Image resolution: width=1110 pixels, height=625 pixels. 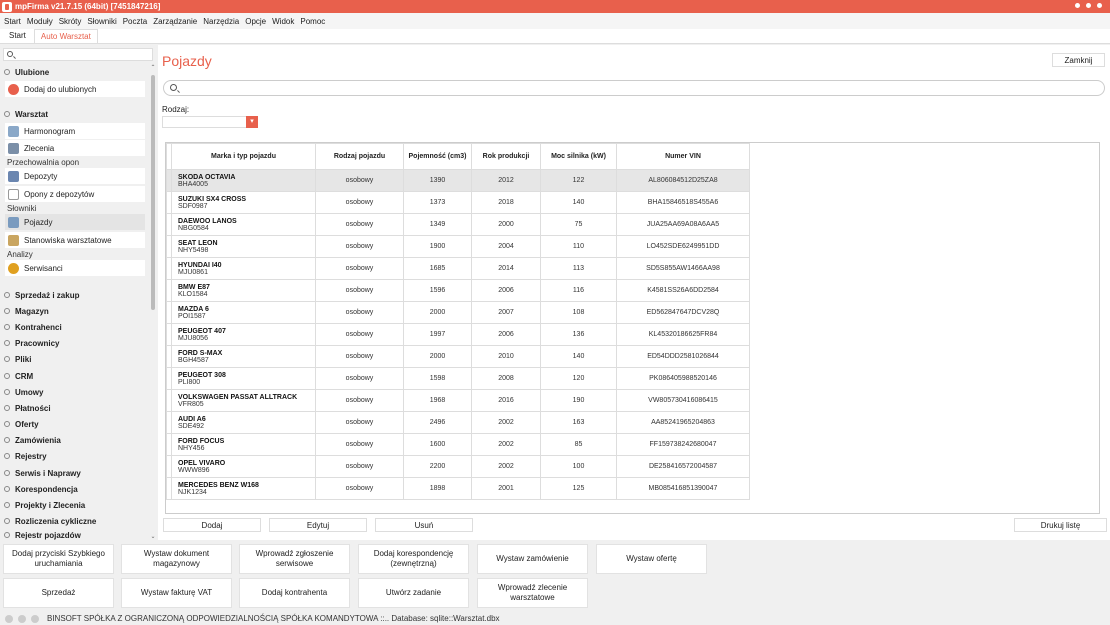 I want to click on cell-power: 100, so click(x=578, y=466).